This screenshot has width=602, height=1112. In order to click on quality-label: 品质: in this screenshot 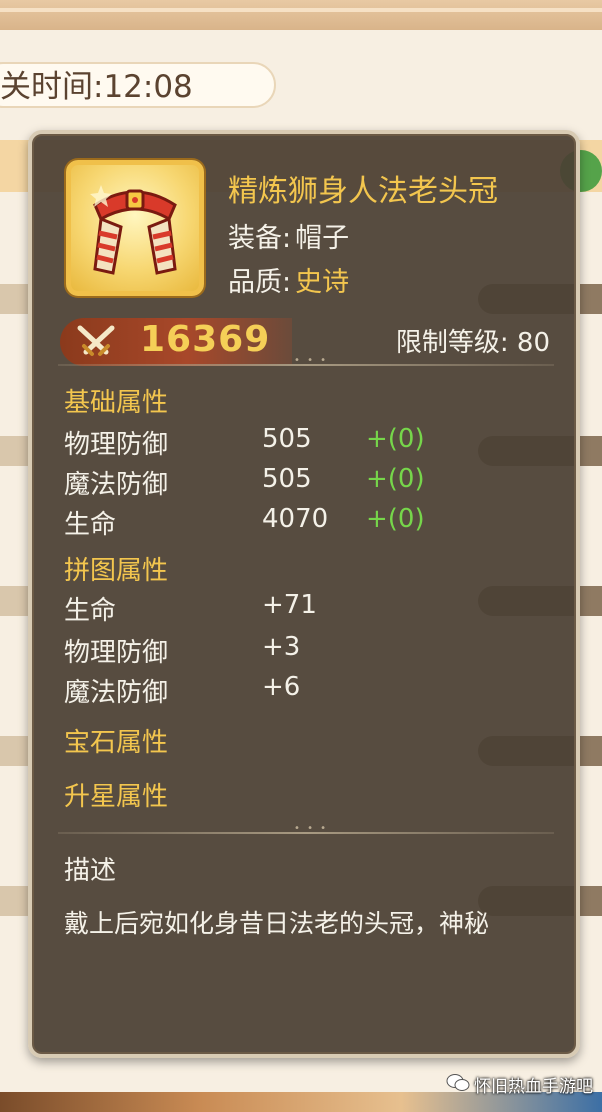, I will do `click(260, 282)`.